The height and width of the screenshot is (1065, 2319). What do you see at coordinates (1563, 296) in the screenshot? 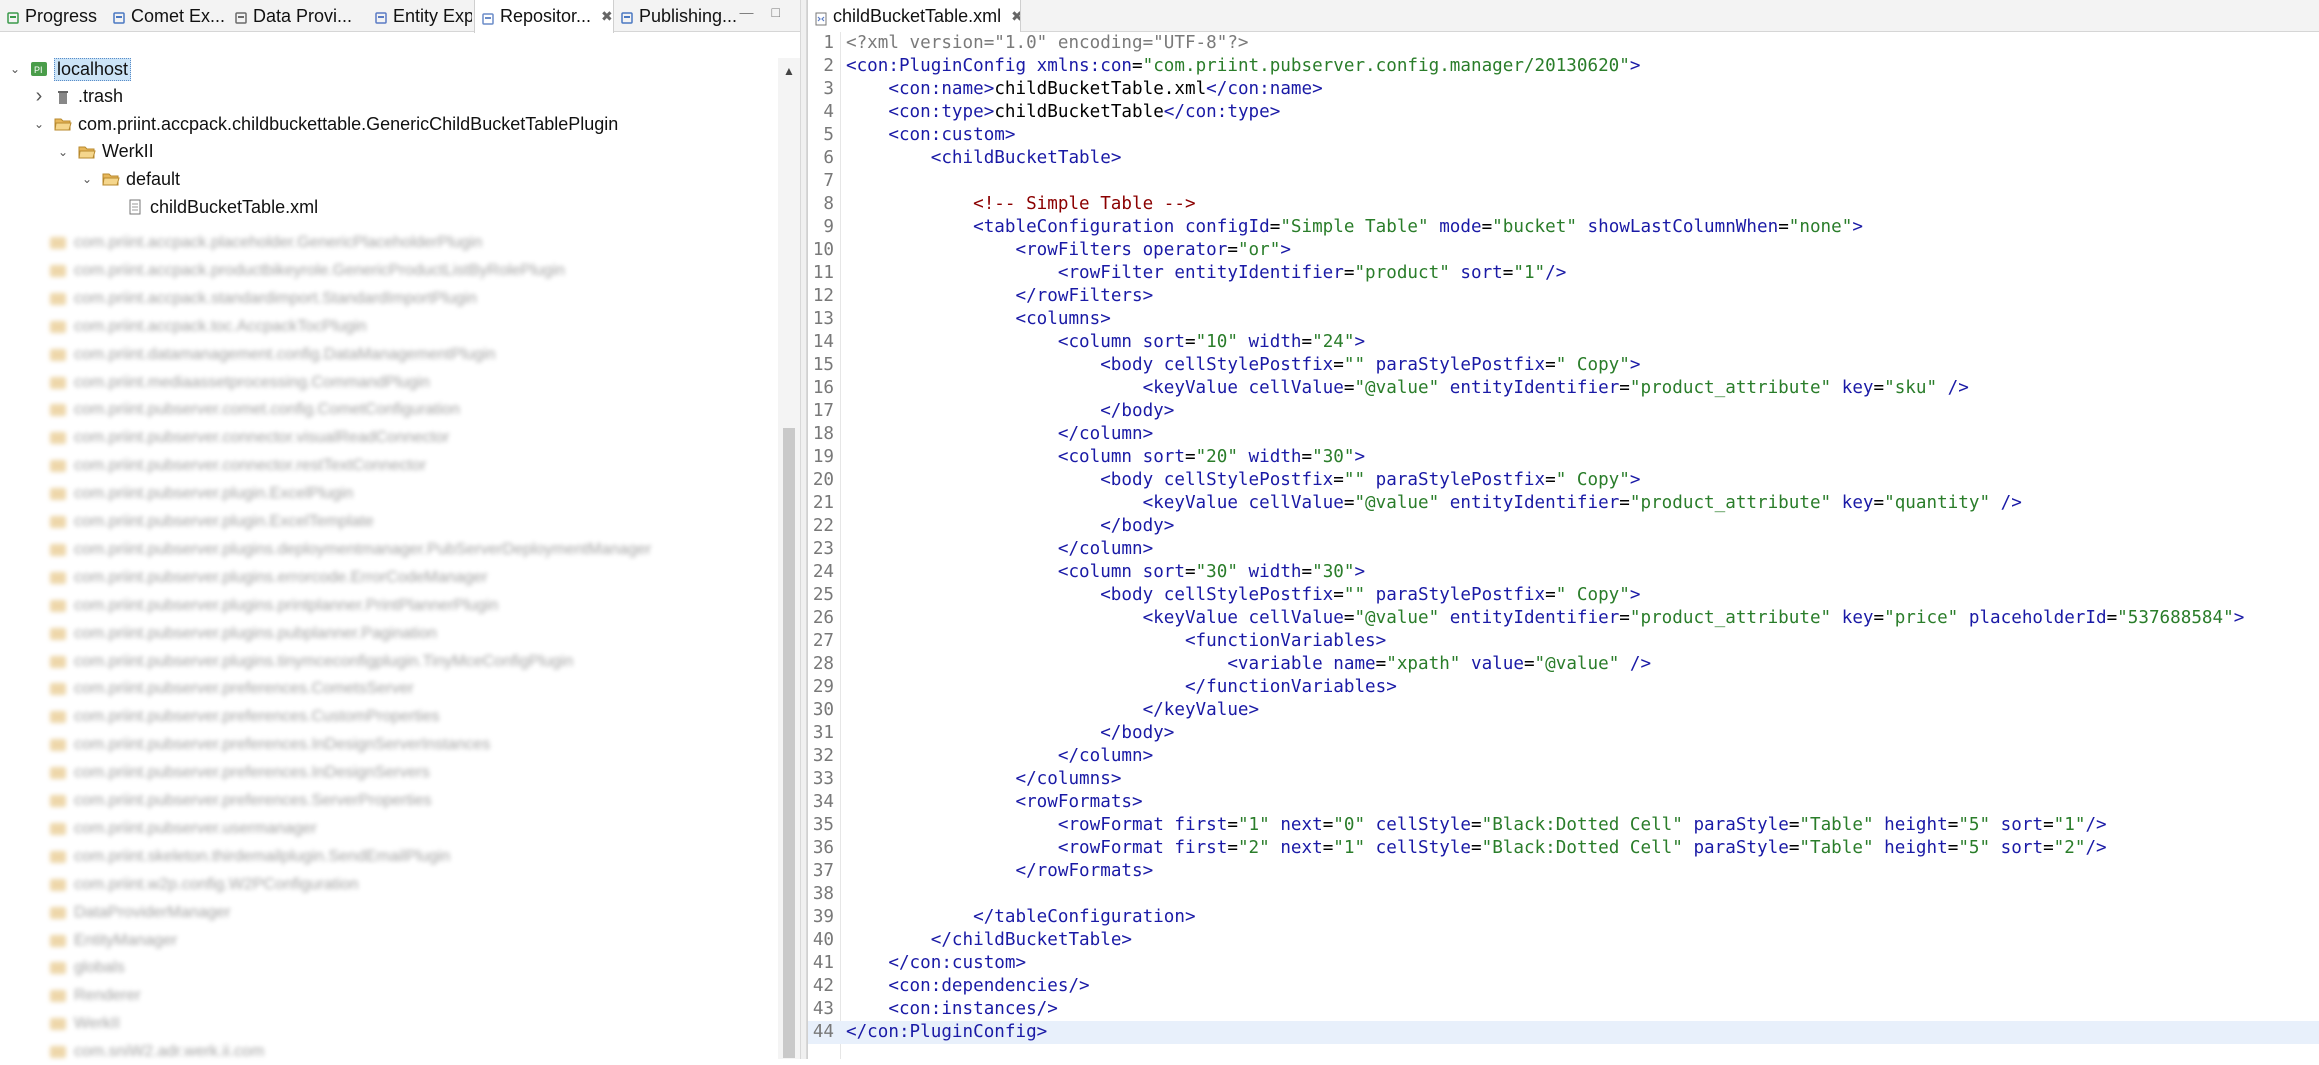
I see `code-line: 12 </rowFilters>` at bounding box center [1563, 296].